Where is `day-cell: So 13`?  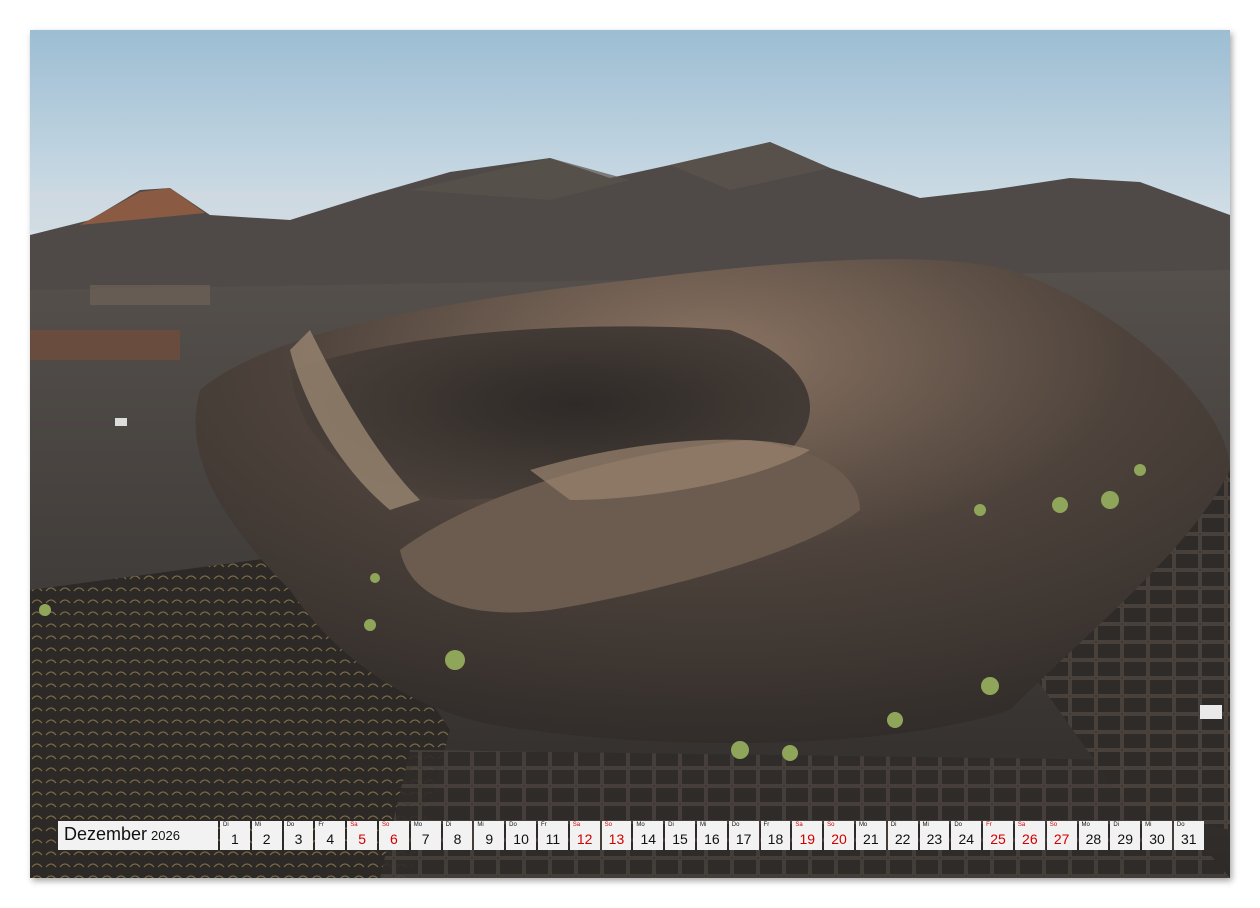 day-cell: So 13 is located at coordinates (616, 835).